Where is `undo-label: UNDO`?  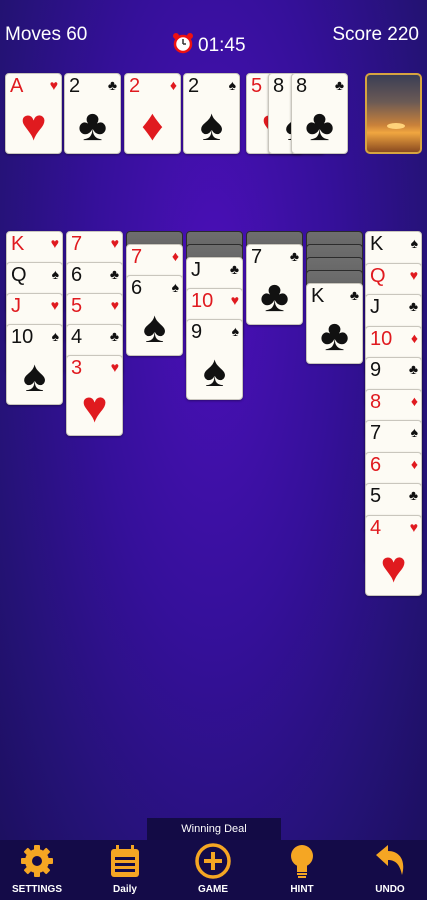 undo-label: UNDO is located at coordinates (390, 889).